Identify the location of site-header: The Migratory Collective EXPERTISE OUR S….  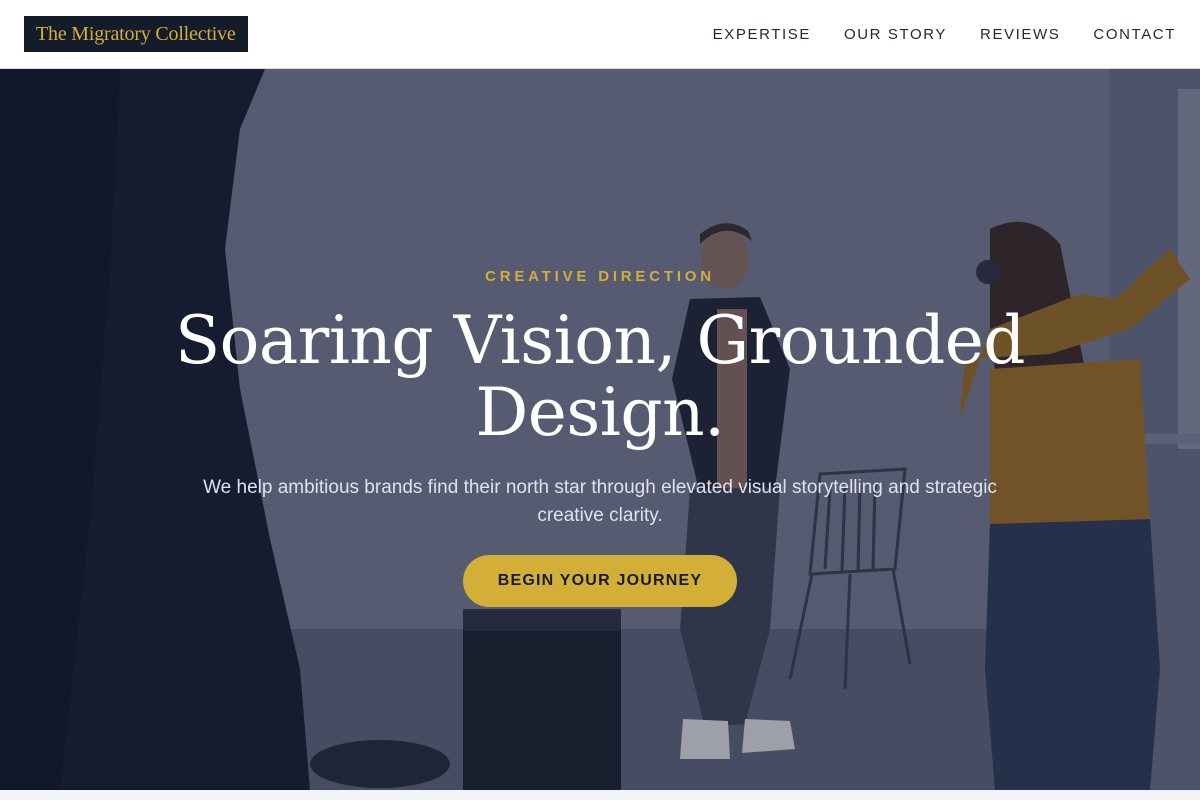
(600, 34).